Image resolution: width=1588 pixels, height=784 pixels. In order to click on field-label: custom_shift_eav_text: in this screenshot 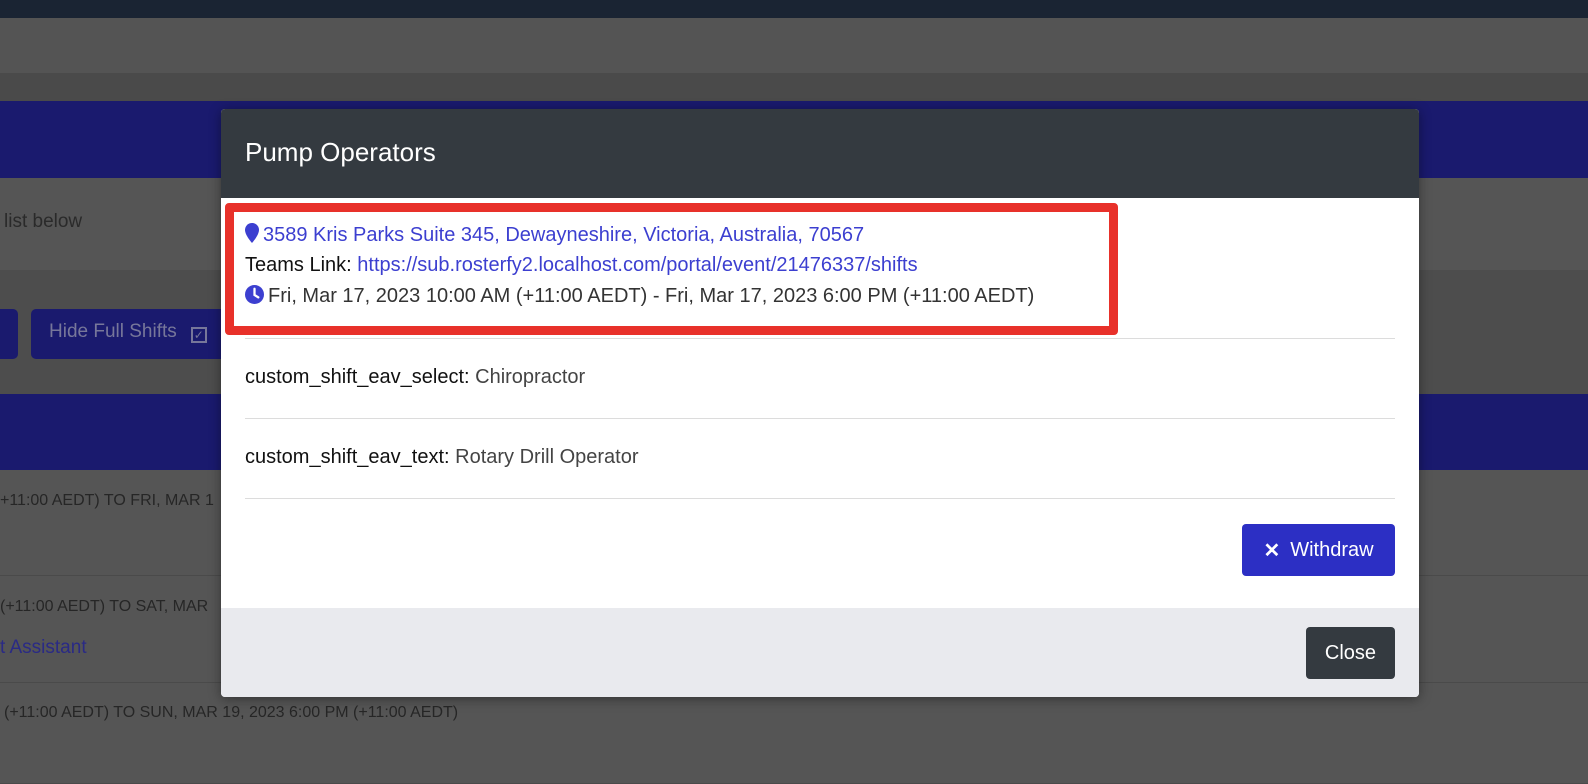, I will do `click(347, 457)`.